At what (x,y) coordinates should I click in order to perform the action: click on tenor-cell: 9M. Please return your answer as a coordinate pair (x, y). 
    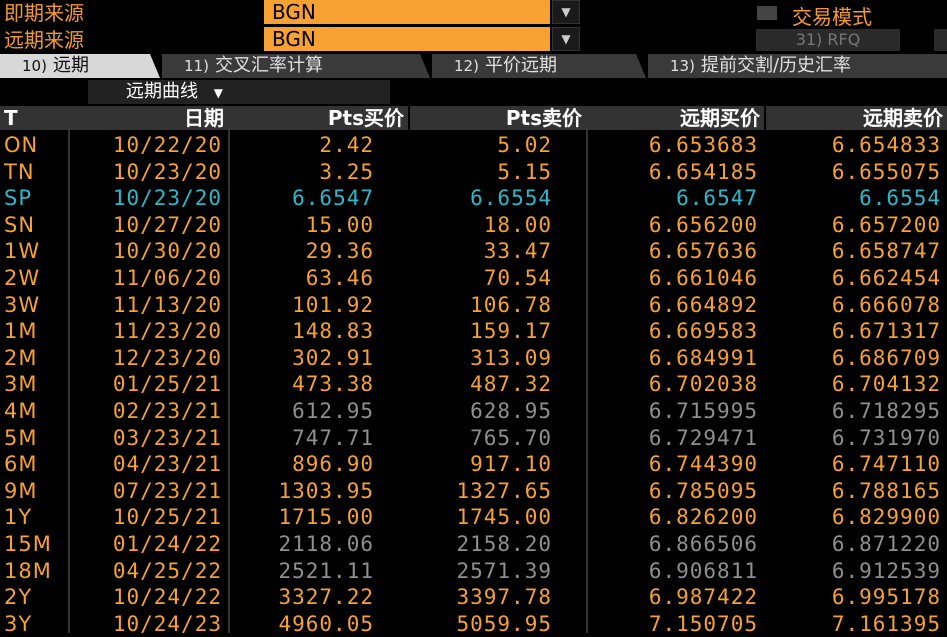
    Looking at the image, I should click on (21, 490).